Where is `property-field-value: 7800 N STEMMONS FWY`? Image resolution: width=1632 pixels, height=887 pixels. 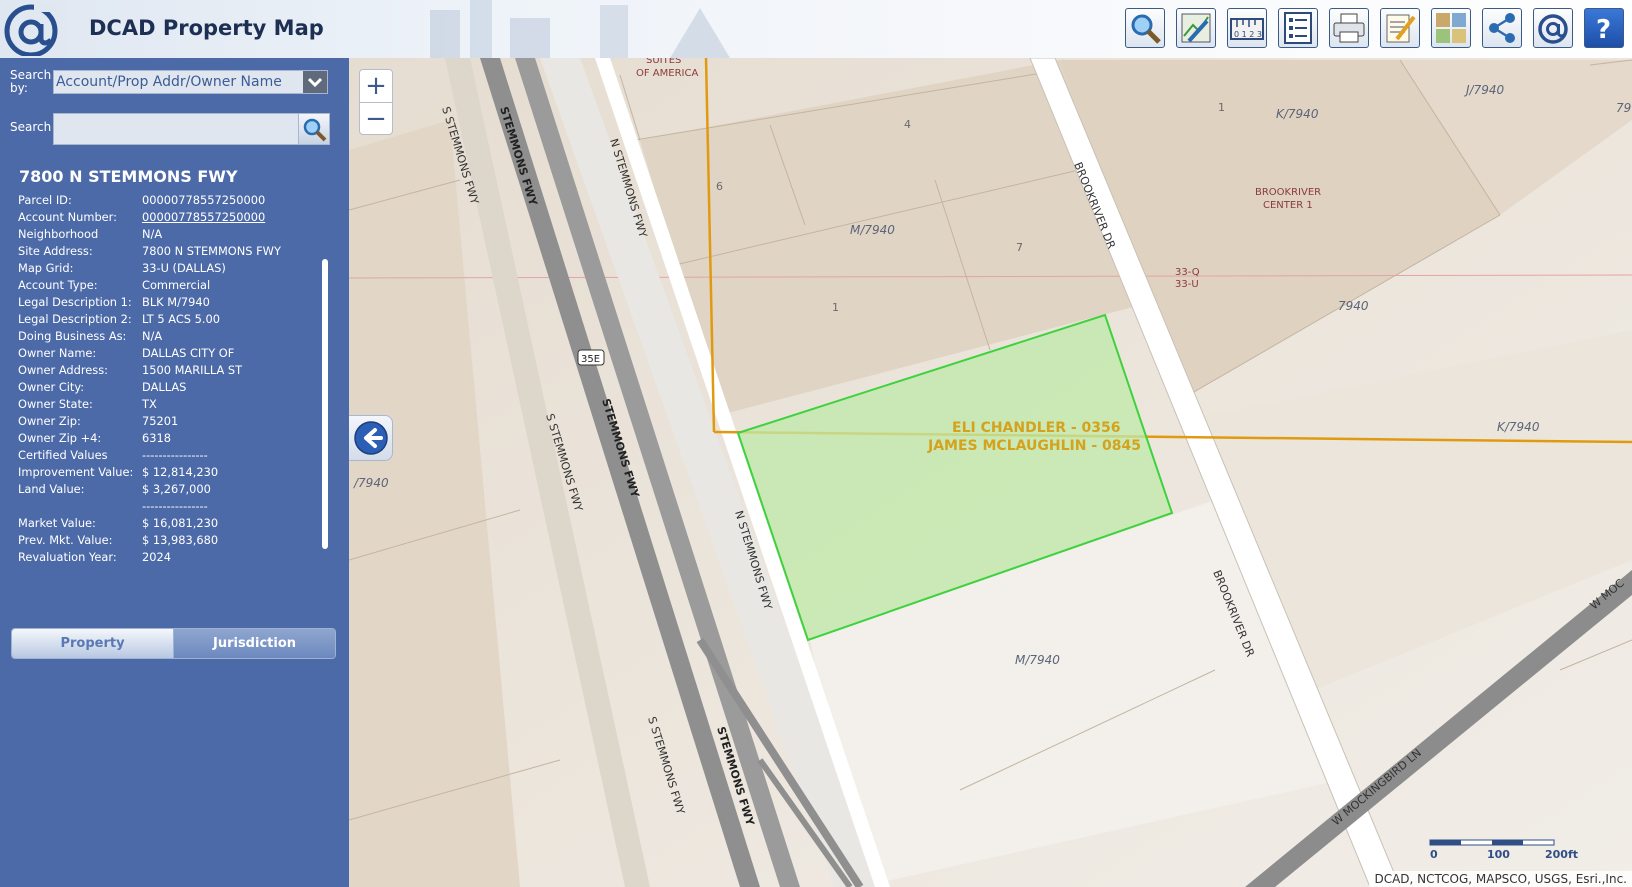 property-field-value: 7800 N STEMMONS FWY is located at coordinates (211, 251).